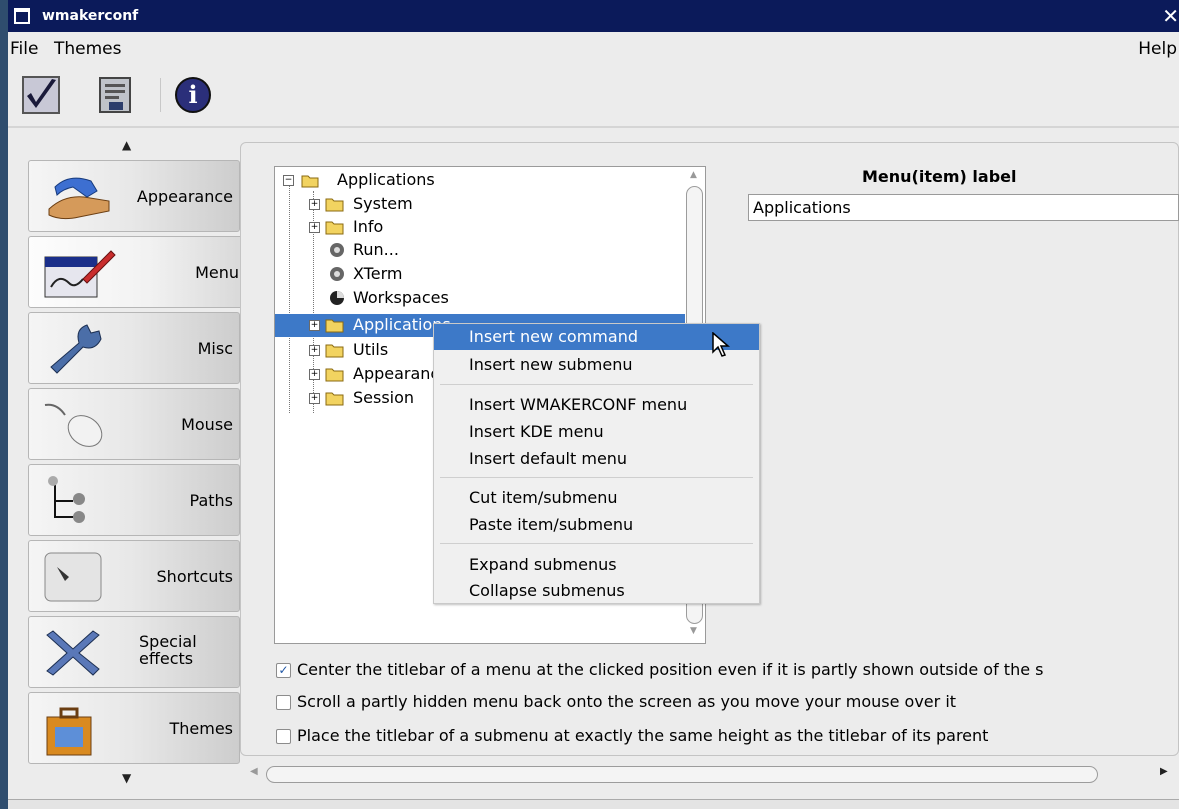 The width and height of the screenshot is (1179, 809). What do you see at coordinates (401, 297) in the screenshot?
I see `tree-label: Workspaces` at bounding box center [401, 297].